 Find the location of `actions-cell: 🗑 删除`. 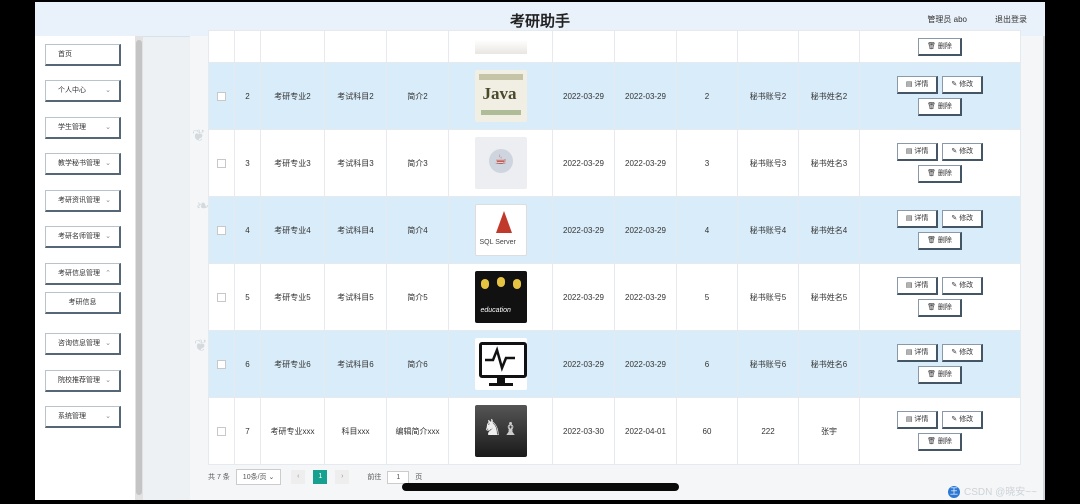

actions-cell: 🗑 删除 is located at coordinates (940, 46).